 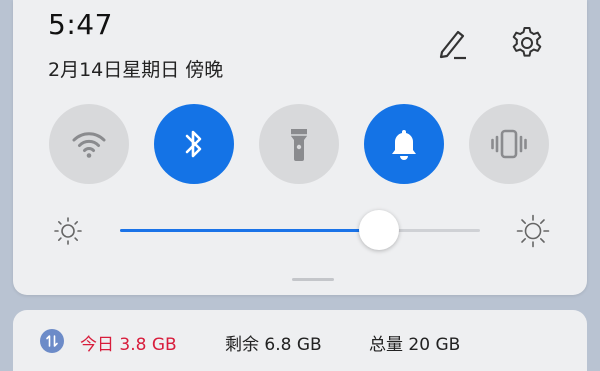 I want to click on clock: 5:47, so click(x=80, y=24).